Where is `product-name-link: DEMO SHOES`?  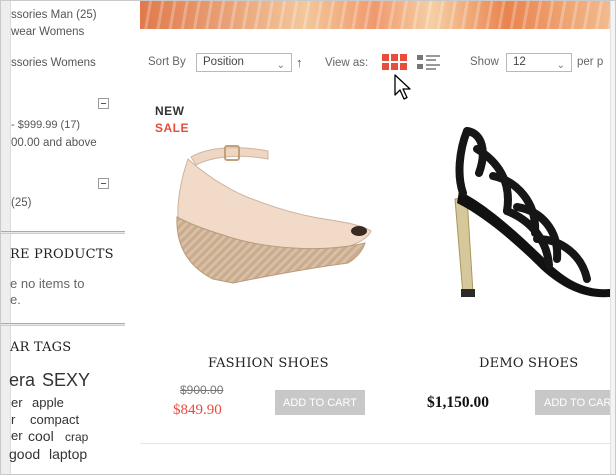
product-name-link: DEMO SHOES is located at coordinates (528, 363).